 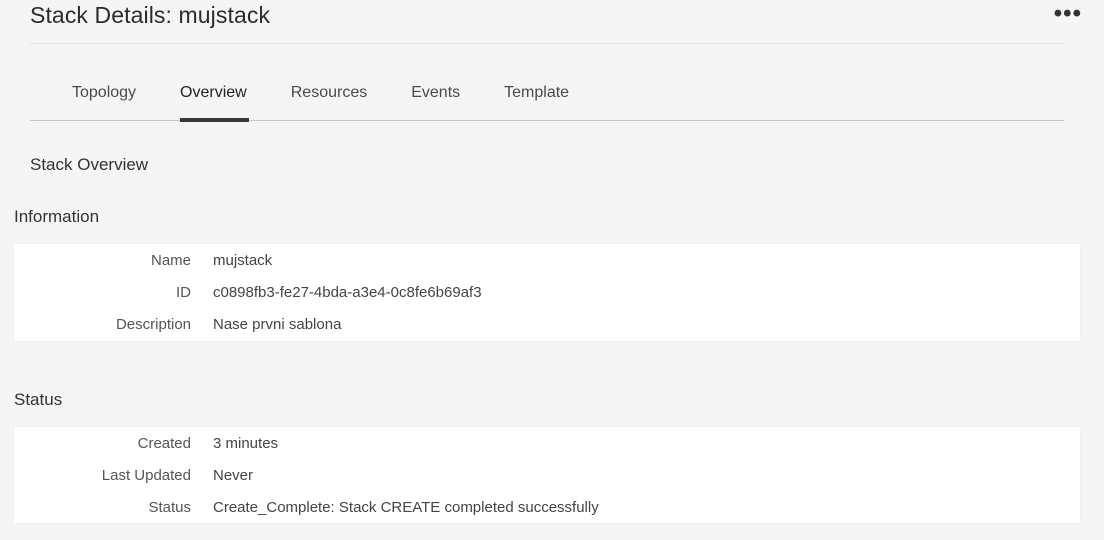 I want to click on status-label-created: Created, so click(x=164, y=443).